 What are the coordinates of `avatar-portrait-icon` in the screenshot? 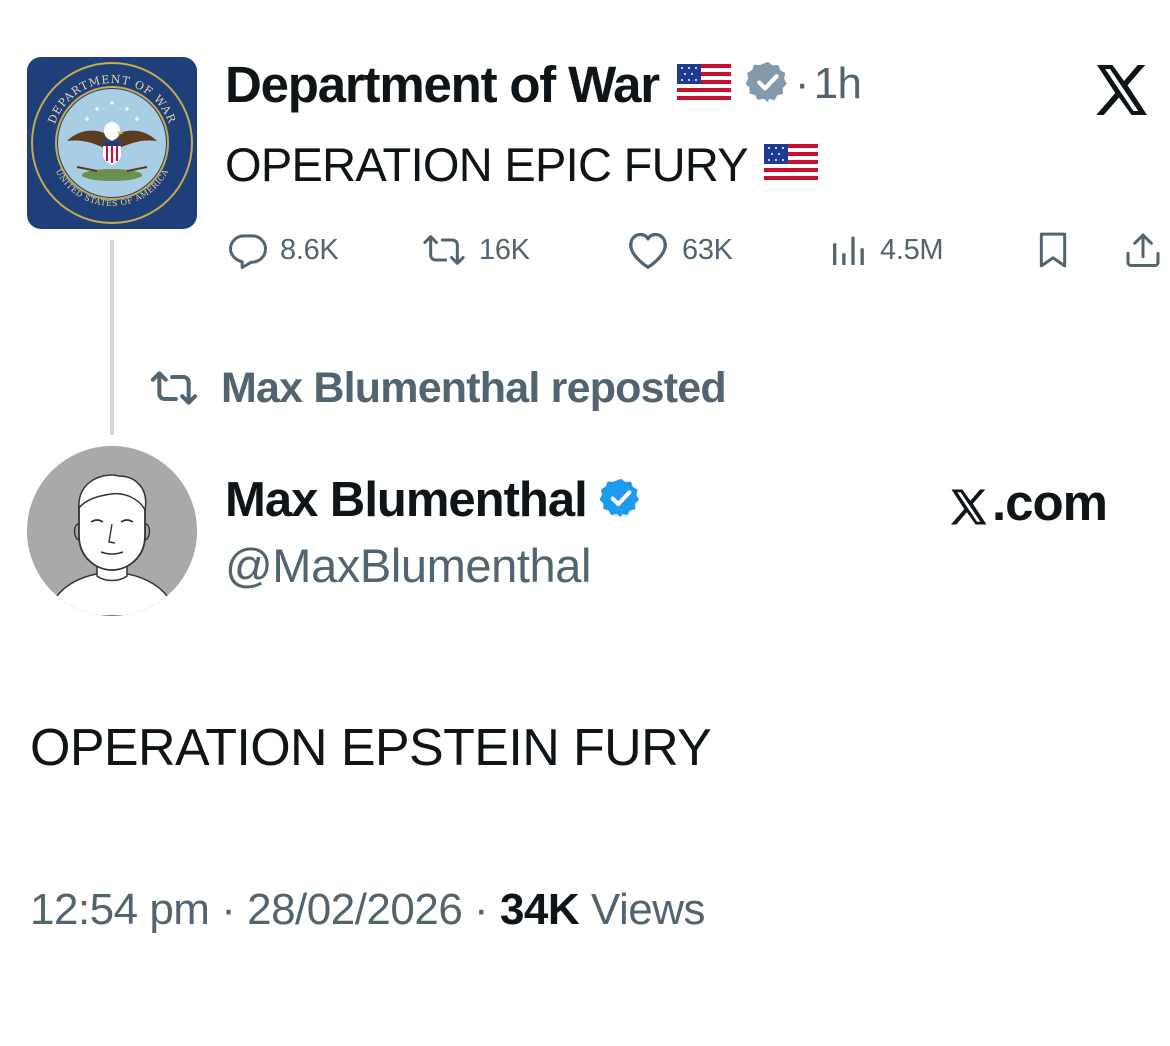 It's located at (112, 531).